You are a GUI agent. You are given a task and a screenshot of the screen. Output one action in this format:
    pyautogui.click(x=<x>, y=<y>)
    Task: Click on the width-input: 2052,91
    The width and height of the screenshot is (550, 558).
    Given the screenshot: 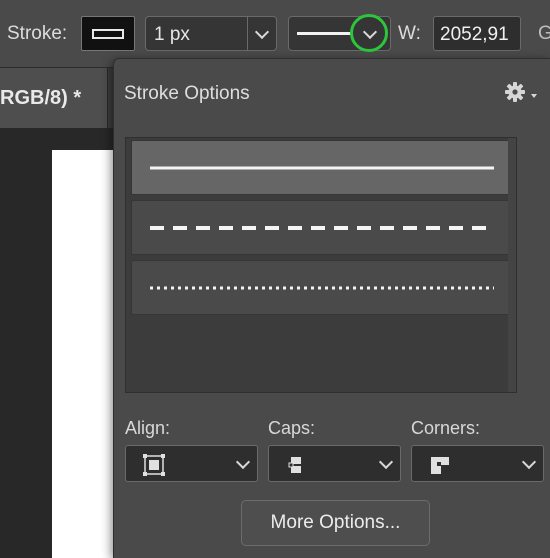 What is the action you would take?
    pyautogui.click(x=477, y=33)
    